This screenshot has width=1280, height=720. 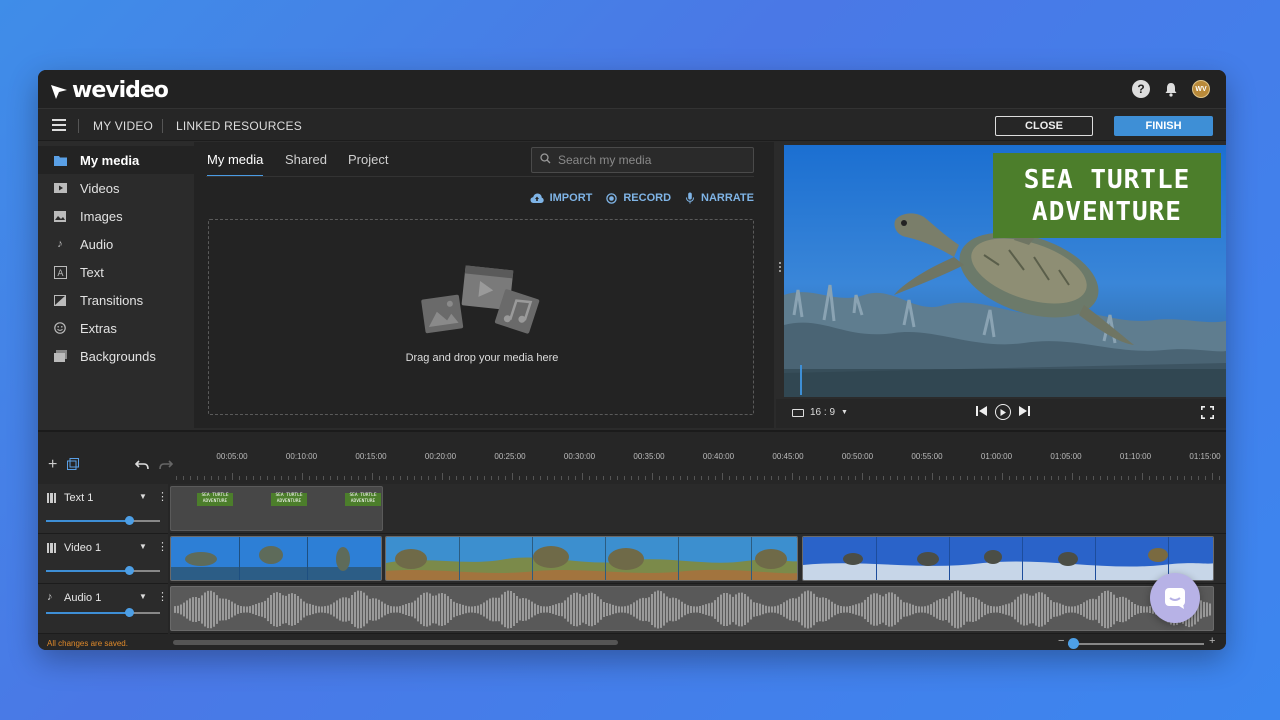 I want to click on narrate-button: NARRATE, so click(x=719, y=198).